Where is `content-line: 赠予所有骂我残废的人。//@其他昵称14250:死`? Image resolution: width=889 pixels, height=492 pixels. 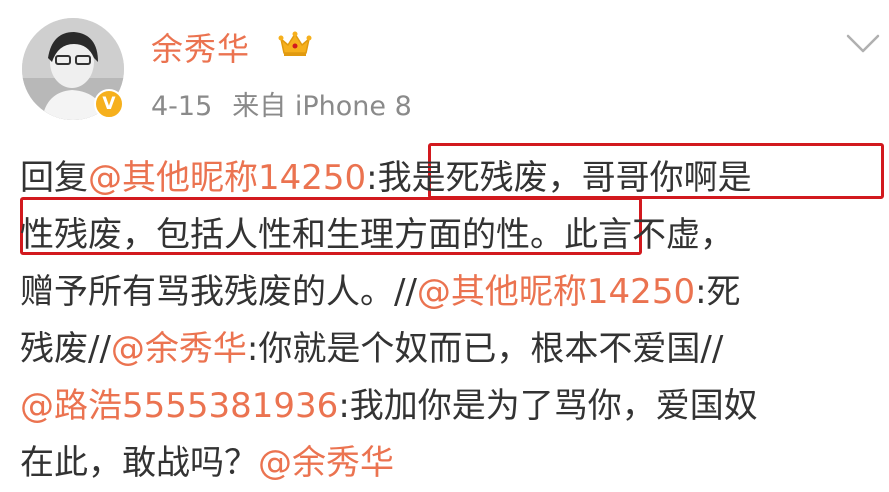
content-line: 赠予所有骂我残废的人。//@其他昵称14250:死 is located at coordinates (453, 292).